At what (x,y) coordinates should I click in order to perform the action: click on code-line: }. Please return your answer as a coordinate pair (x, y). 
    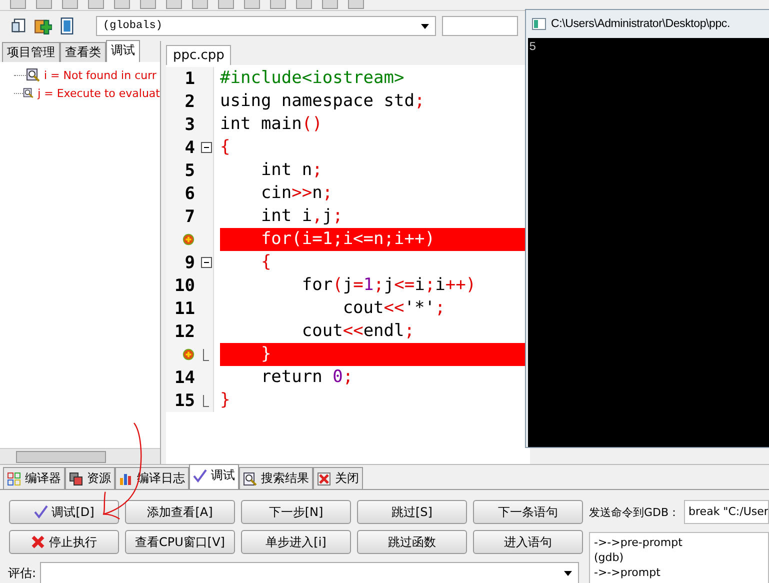
    Looking at the image, I should click on (226, 400).